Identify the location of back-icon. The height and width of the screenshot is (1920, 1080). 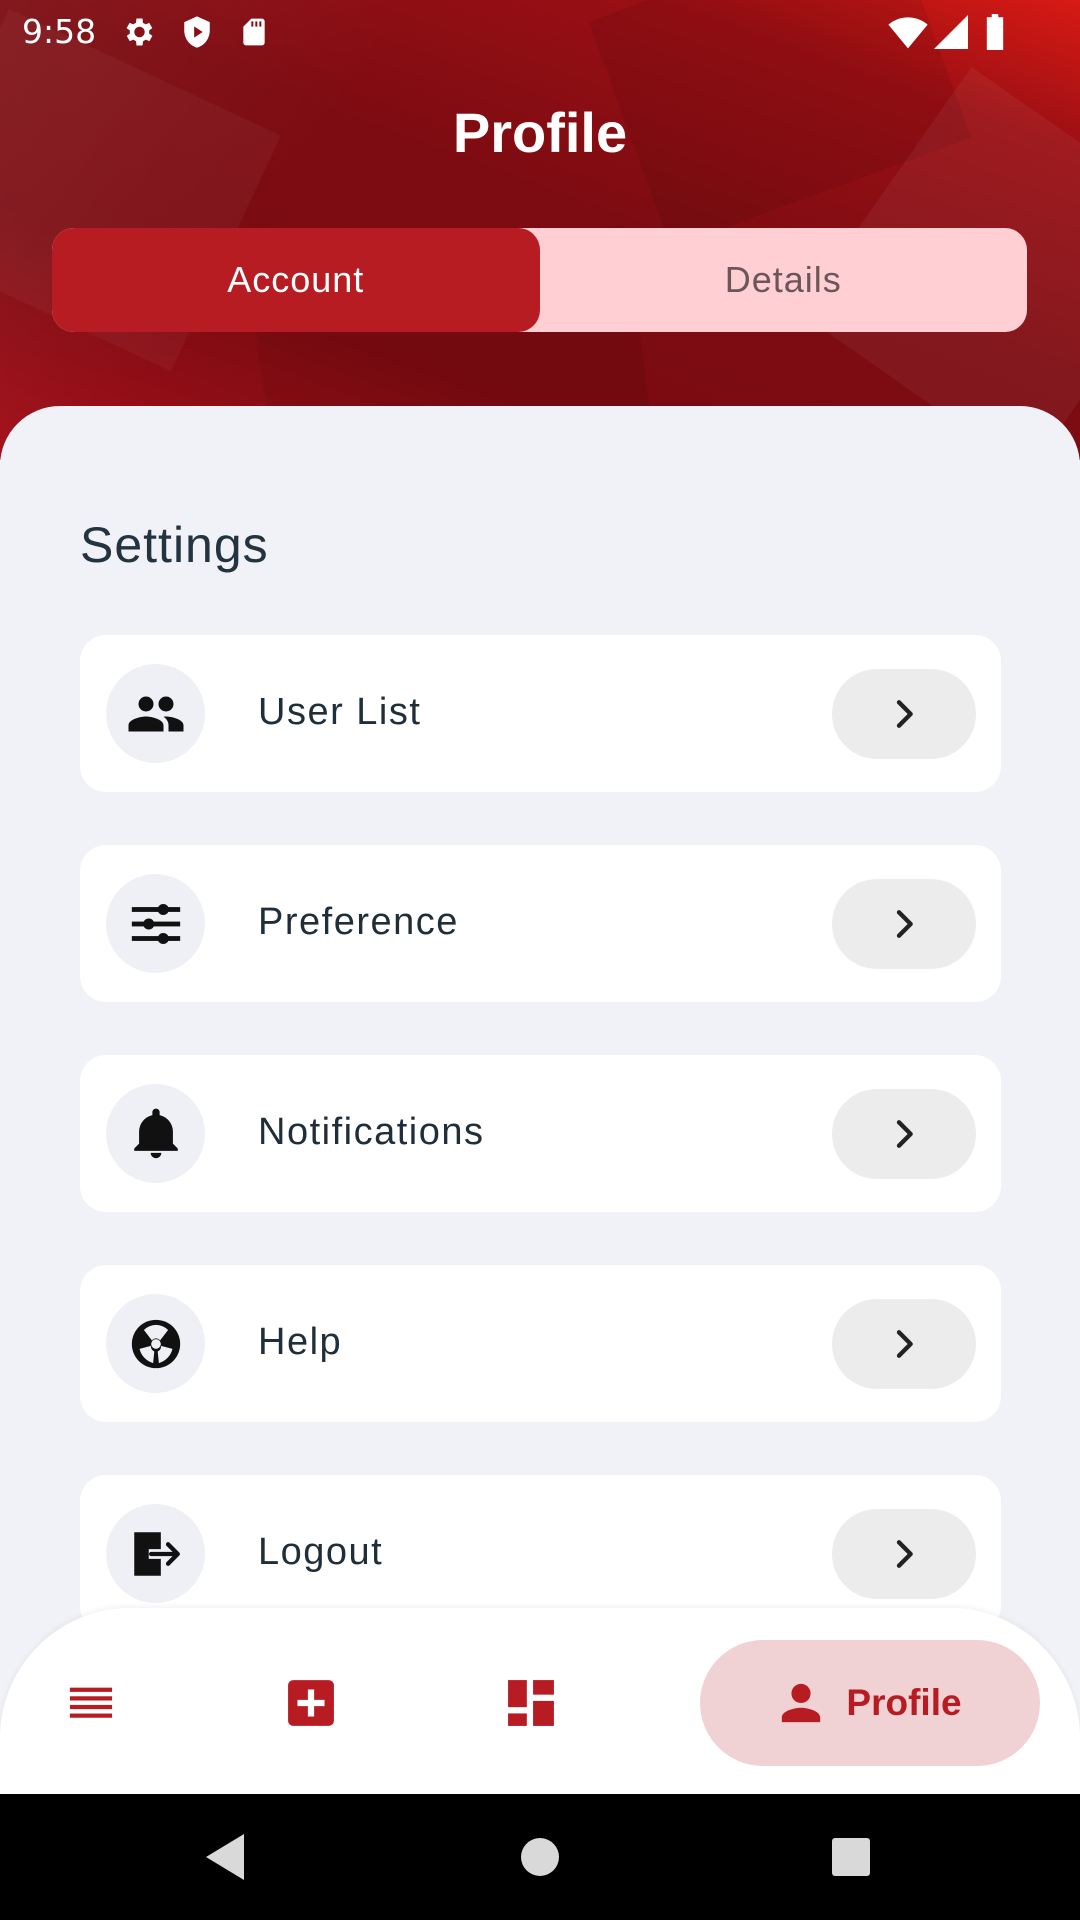
(226, 1859).